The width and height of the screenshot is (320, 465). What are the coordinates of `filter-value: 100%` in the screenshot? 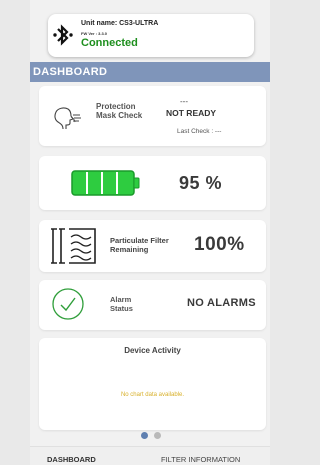 It's located at (219, 244).